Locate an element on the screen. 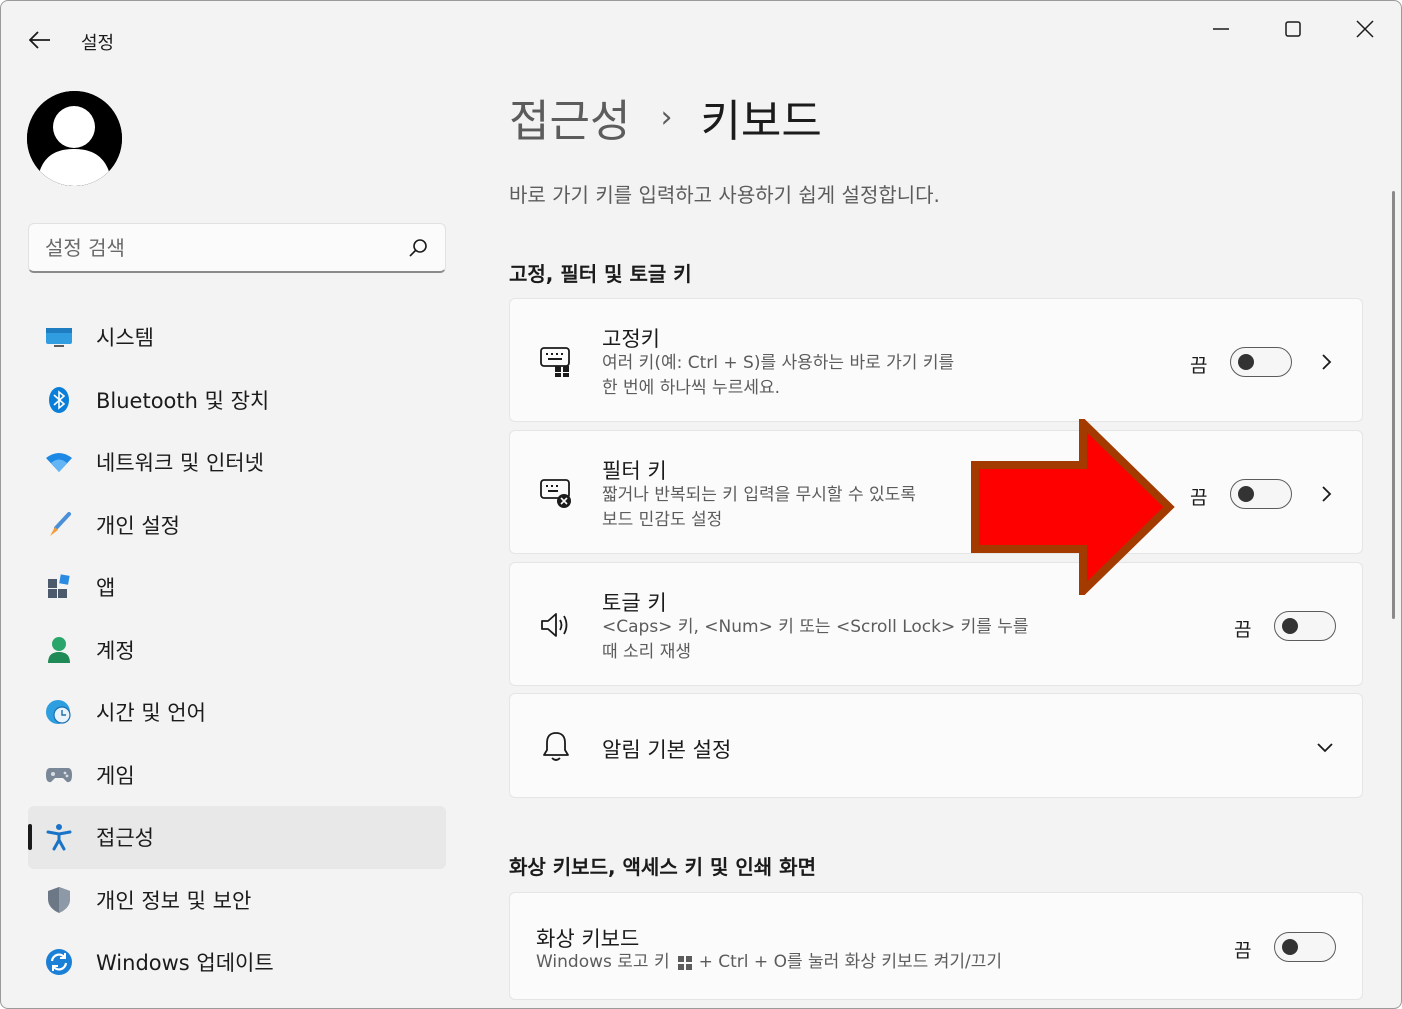 This screenshot has width=1402, height=1009. update-icon is located at coordinates (59, 962).